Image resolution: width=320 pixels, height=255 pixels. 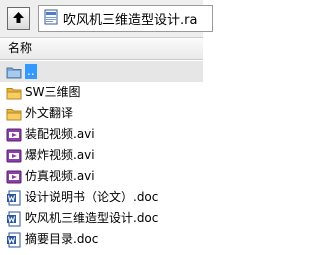 I want to click on column-header-label: 名称, so click(x=20, y=48).